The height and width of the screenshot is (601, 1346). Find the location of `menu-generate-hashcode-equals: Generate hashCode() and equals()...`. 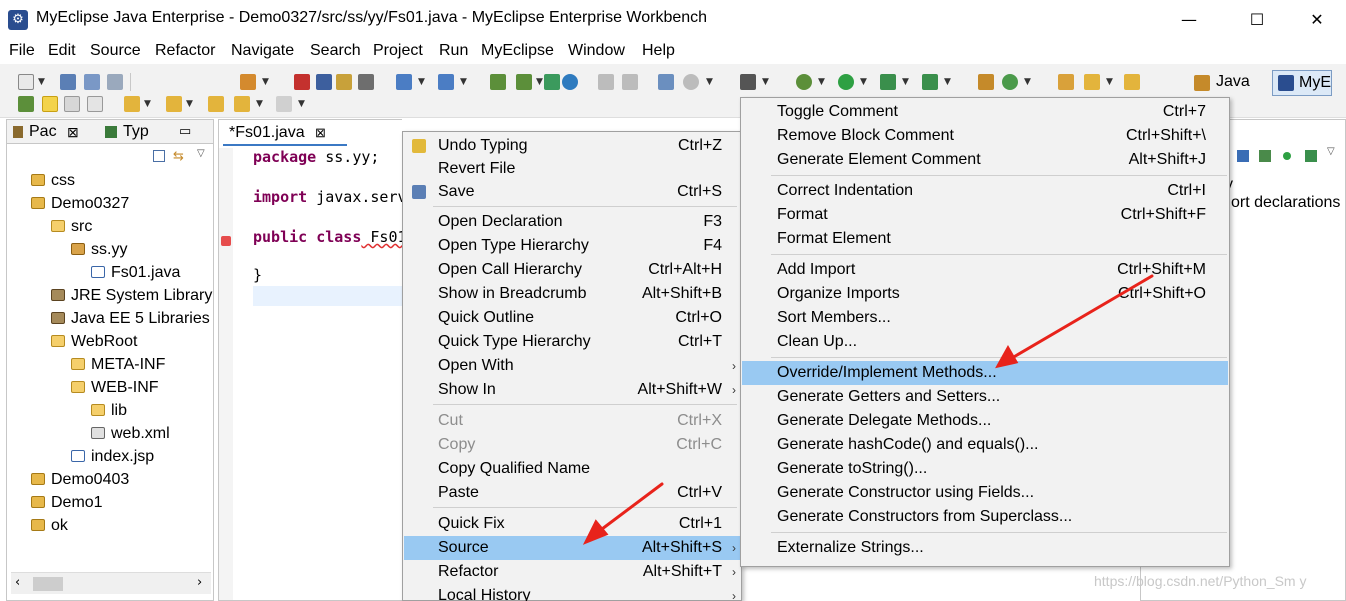

menu-generate-hashcode-equals: Generate hashCode() and equals()... is located at coordinates (985, 445).